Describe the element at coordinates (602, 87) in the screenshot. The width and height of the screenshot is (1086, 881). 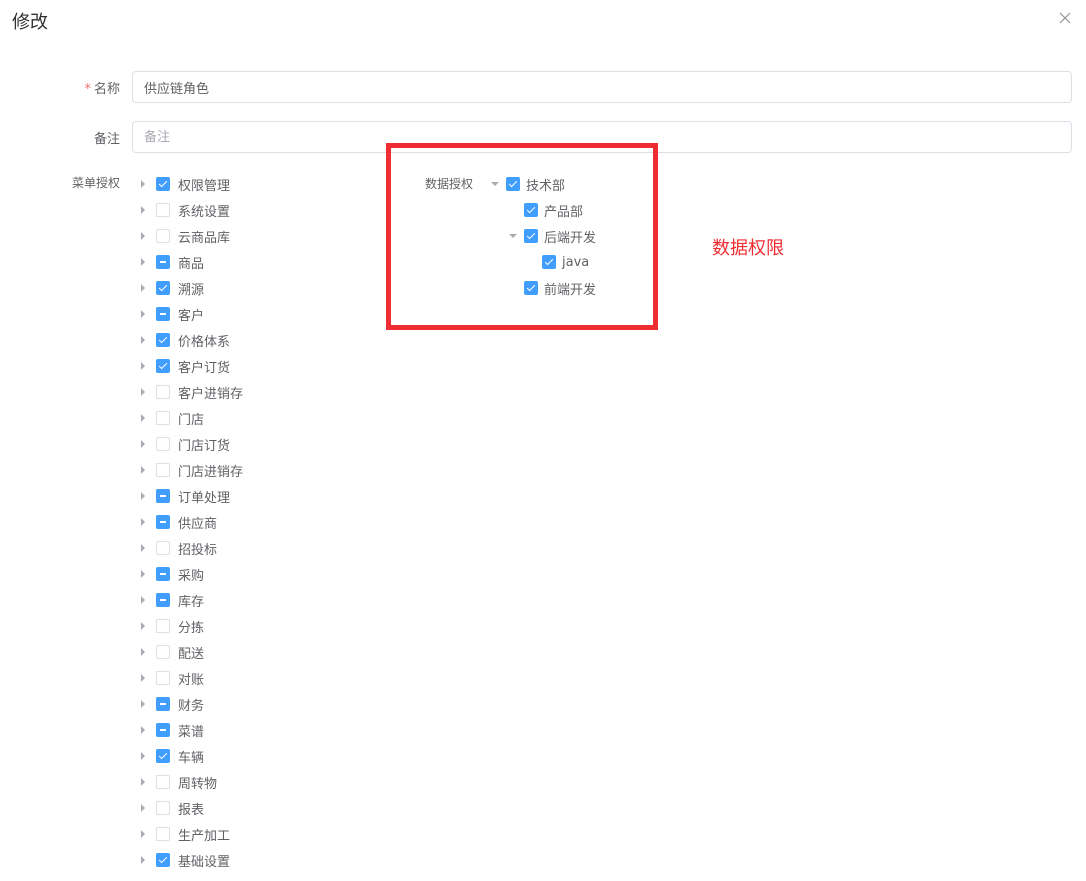
I see `name-input` at that location.